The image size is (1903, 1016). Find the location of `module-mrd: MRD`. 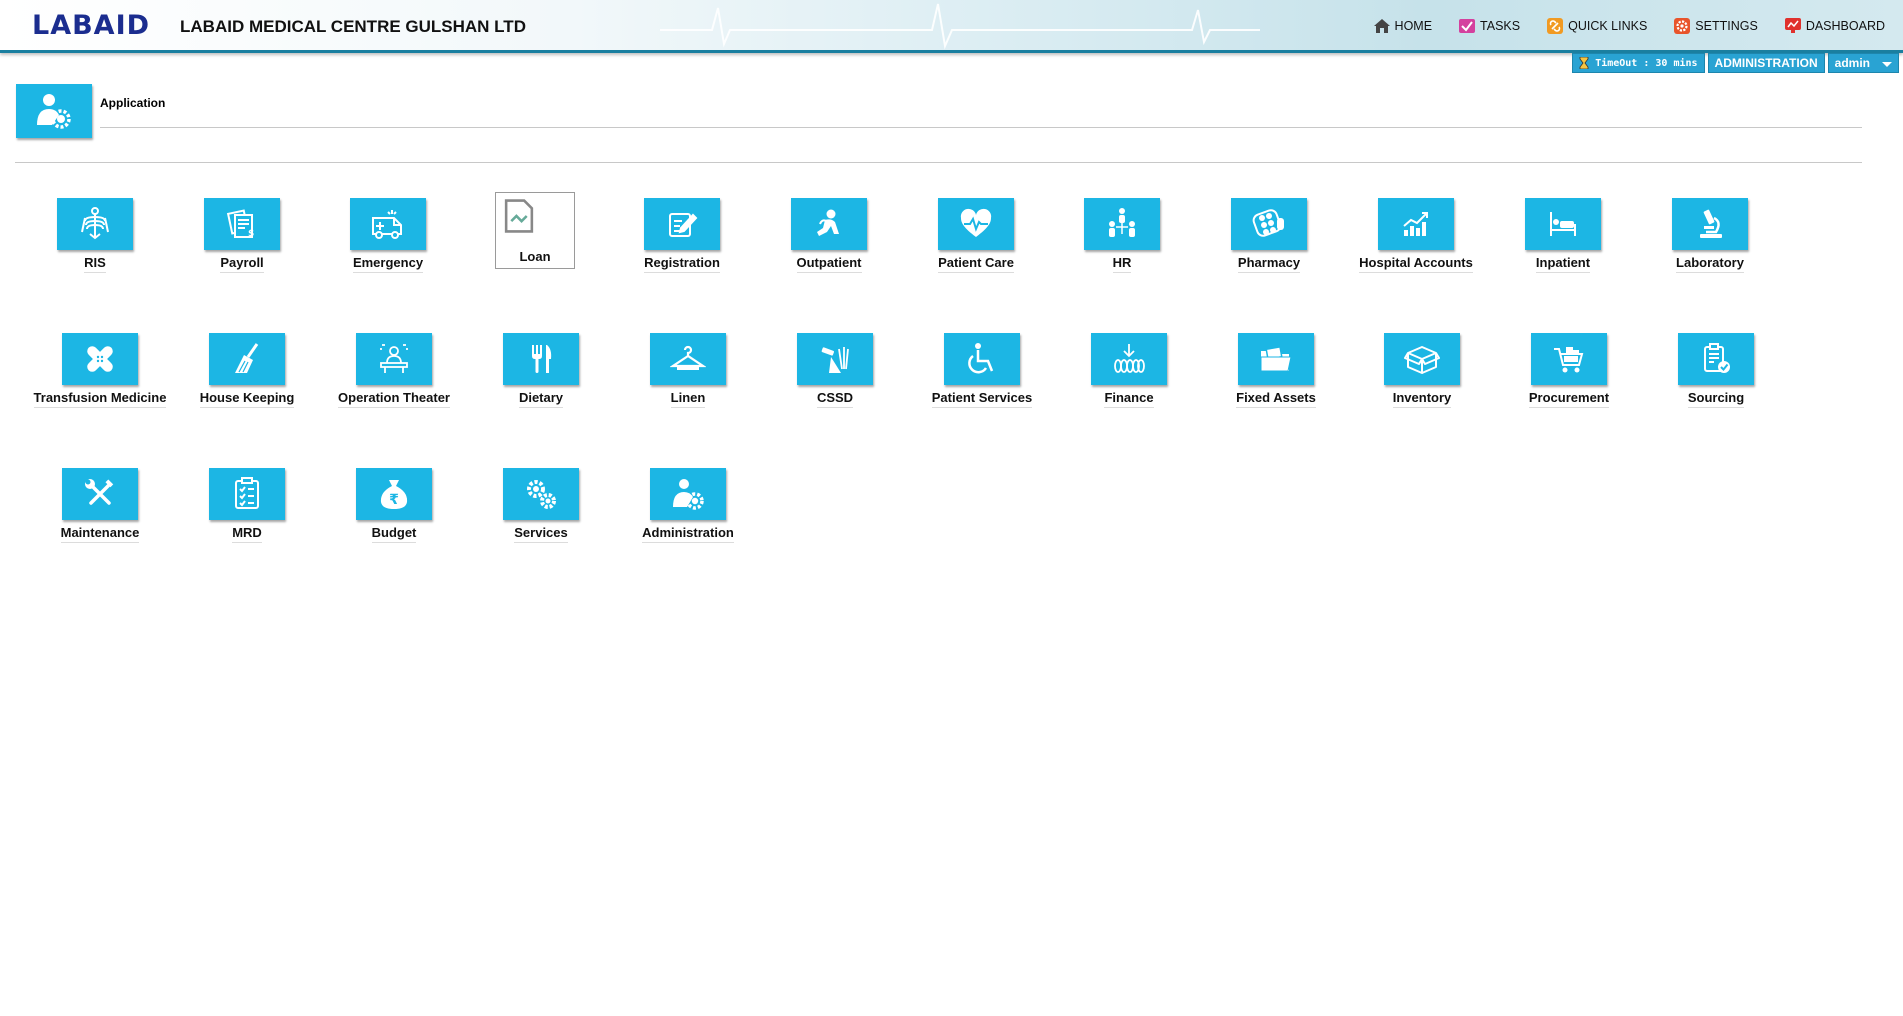

module-mrd: MRD is located at coordinates (247, 505).